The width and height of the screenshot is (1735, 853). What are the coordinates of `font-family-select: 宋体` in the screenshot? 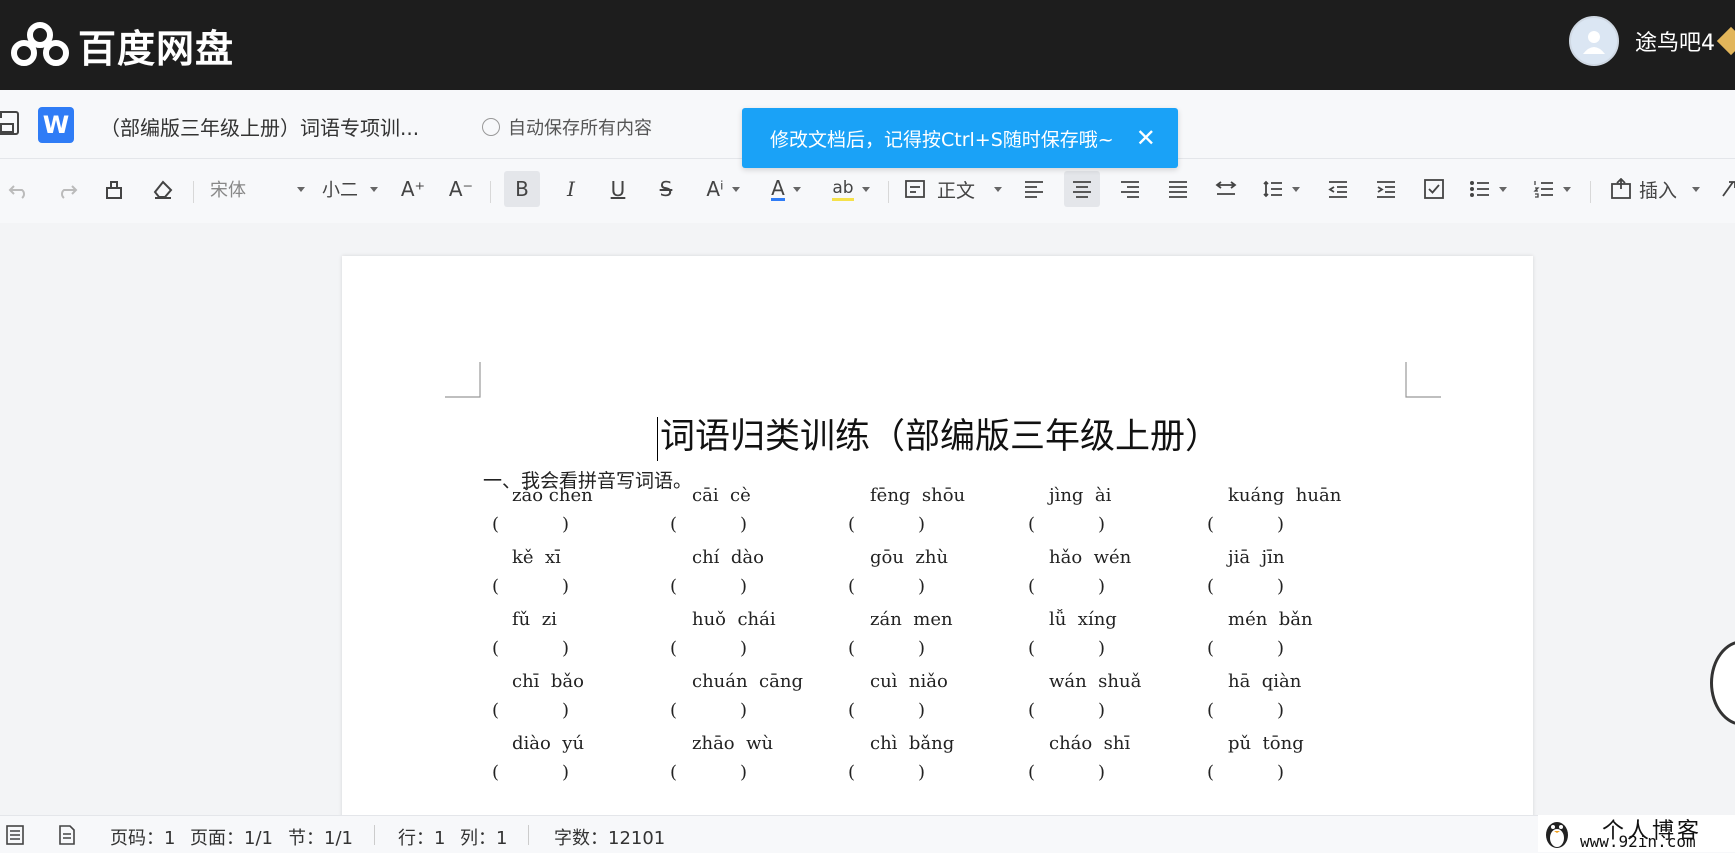 It's located at (257, 189).